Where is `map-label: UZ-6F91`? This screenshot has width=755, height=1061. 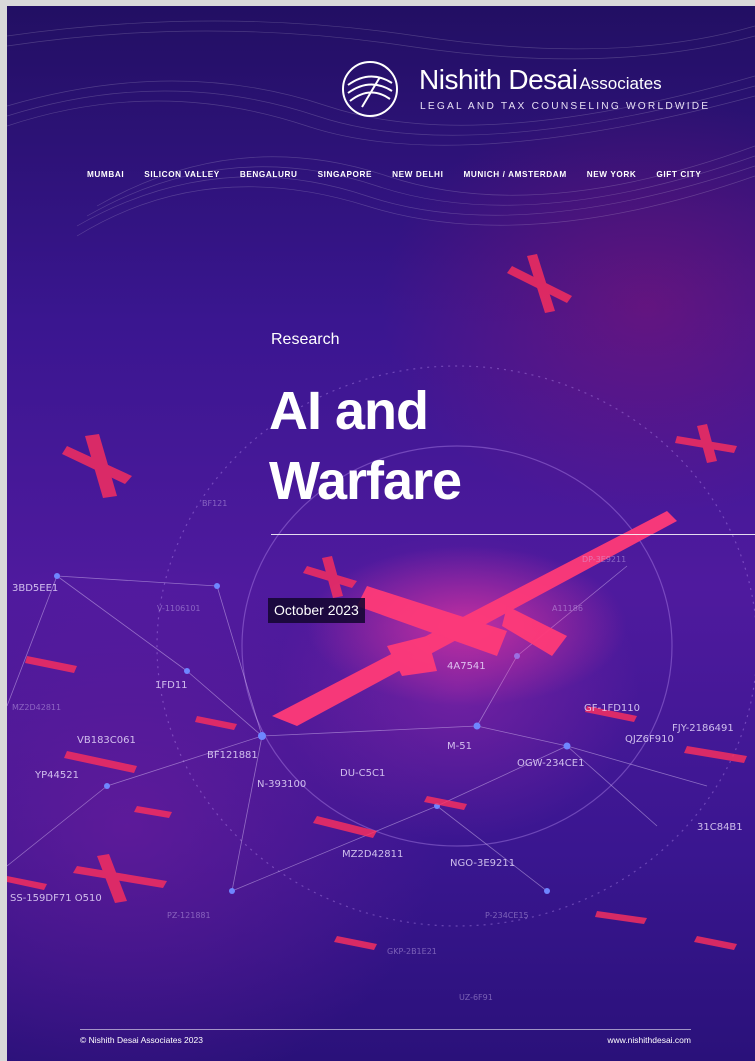
map-label: UZ-6F91 is located at coordinates (476, 997).